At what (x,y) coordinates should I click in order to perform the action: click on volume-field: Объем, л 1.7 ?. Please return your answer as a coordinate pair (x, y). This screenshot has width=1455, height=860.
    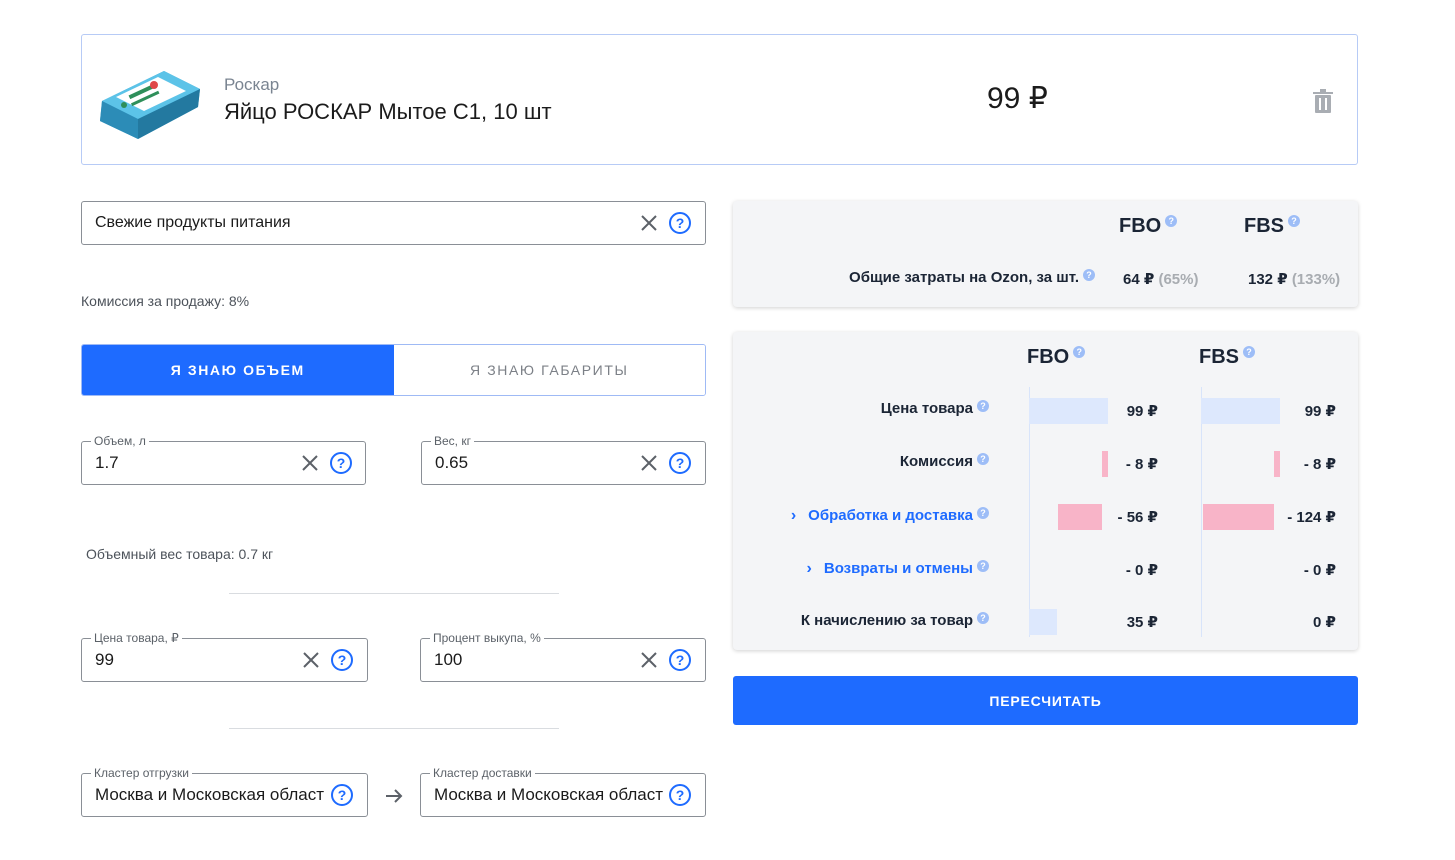
    Looking at the image, I should click on (223, 459).